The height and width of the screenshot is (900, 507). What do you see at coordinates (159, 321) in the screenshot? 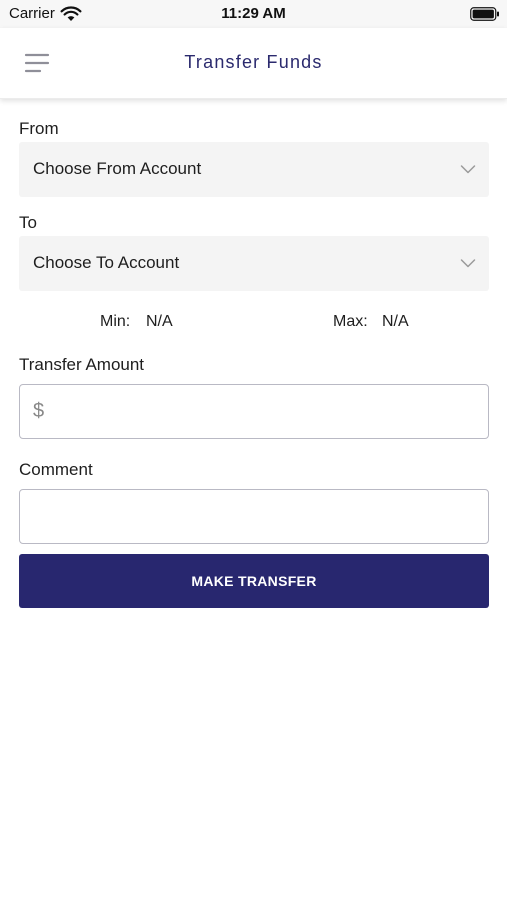
I see `min-value: N/A` at bounding box center [159, 321].